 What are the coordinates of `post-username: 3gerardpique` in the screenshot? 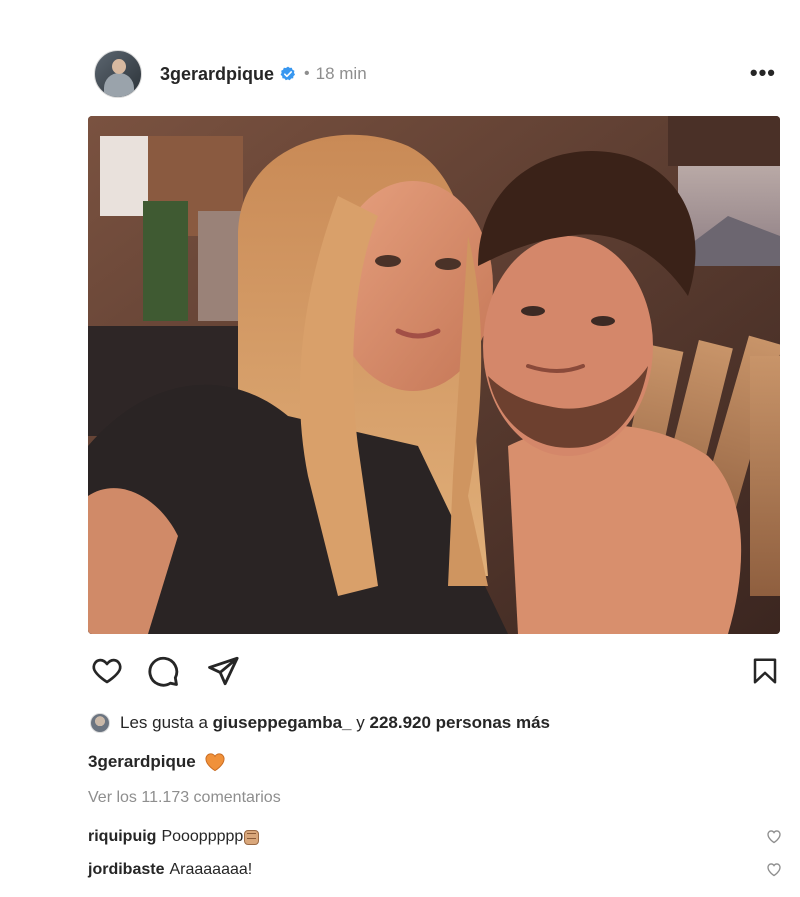 It's located at (217, 74).